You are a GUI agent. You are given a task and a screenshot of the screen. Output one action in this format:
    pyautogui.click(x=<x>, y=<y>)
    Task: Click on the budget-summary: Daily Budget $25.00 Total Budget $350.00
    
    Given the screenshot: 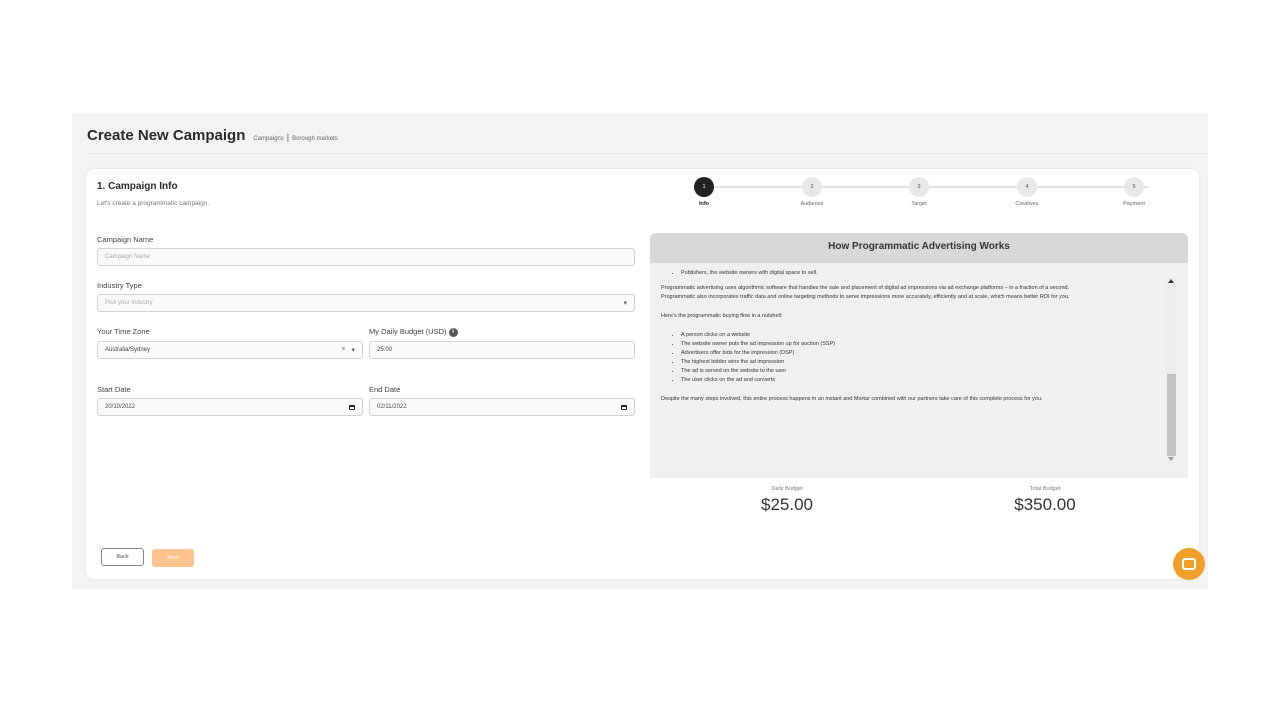 What is the action you would take?
    pyautogui.click(x=919, y=502)
    